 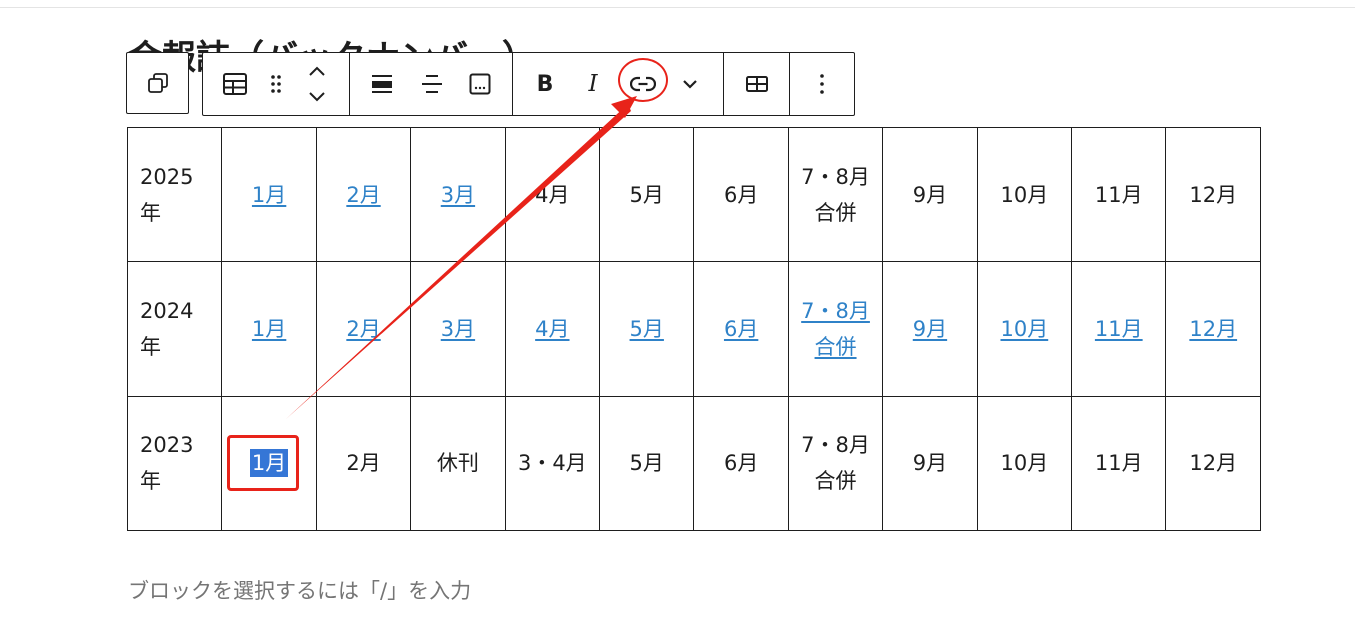 I want to click on move-up-down-icon, so click(x=317, y=84).